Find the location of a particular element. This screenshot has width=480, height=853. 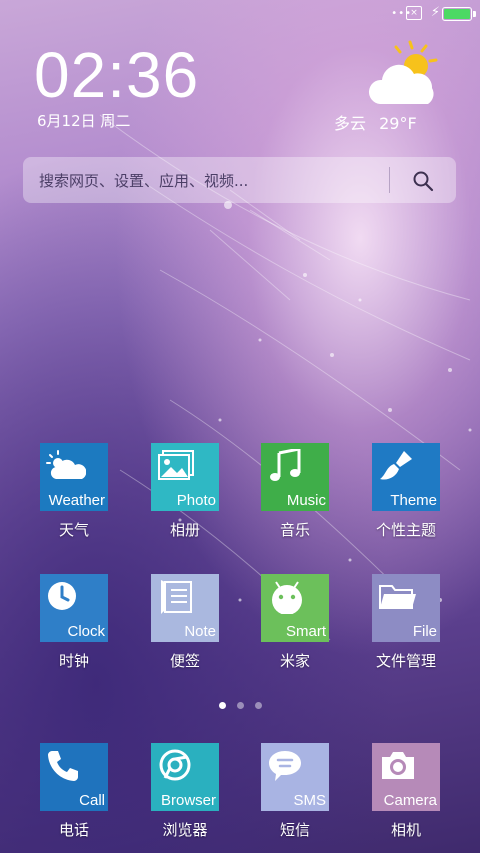

weather-icon is located at coordinates (66, 464).